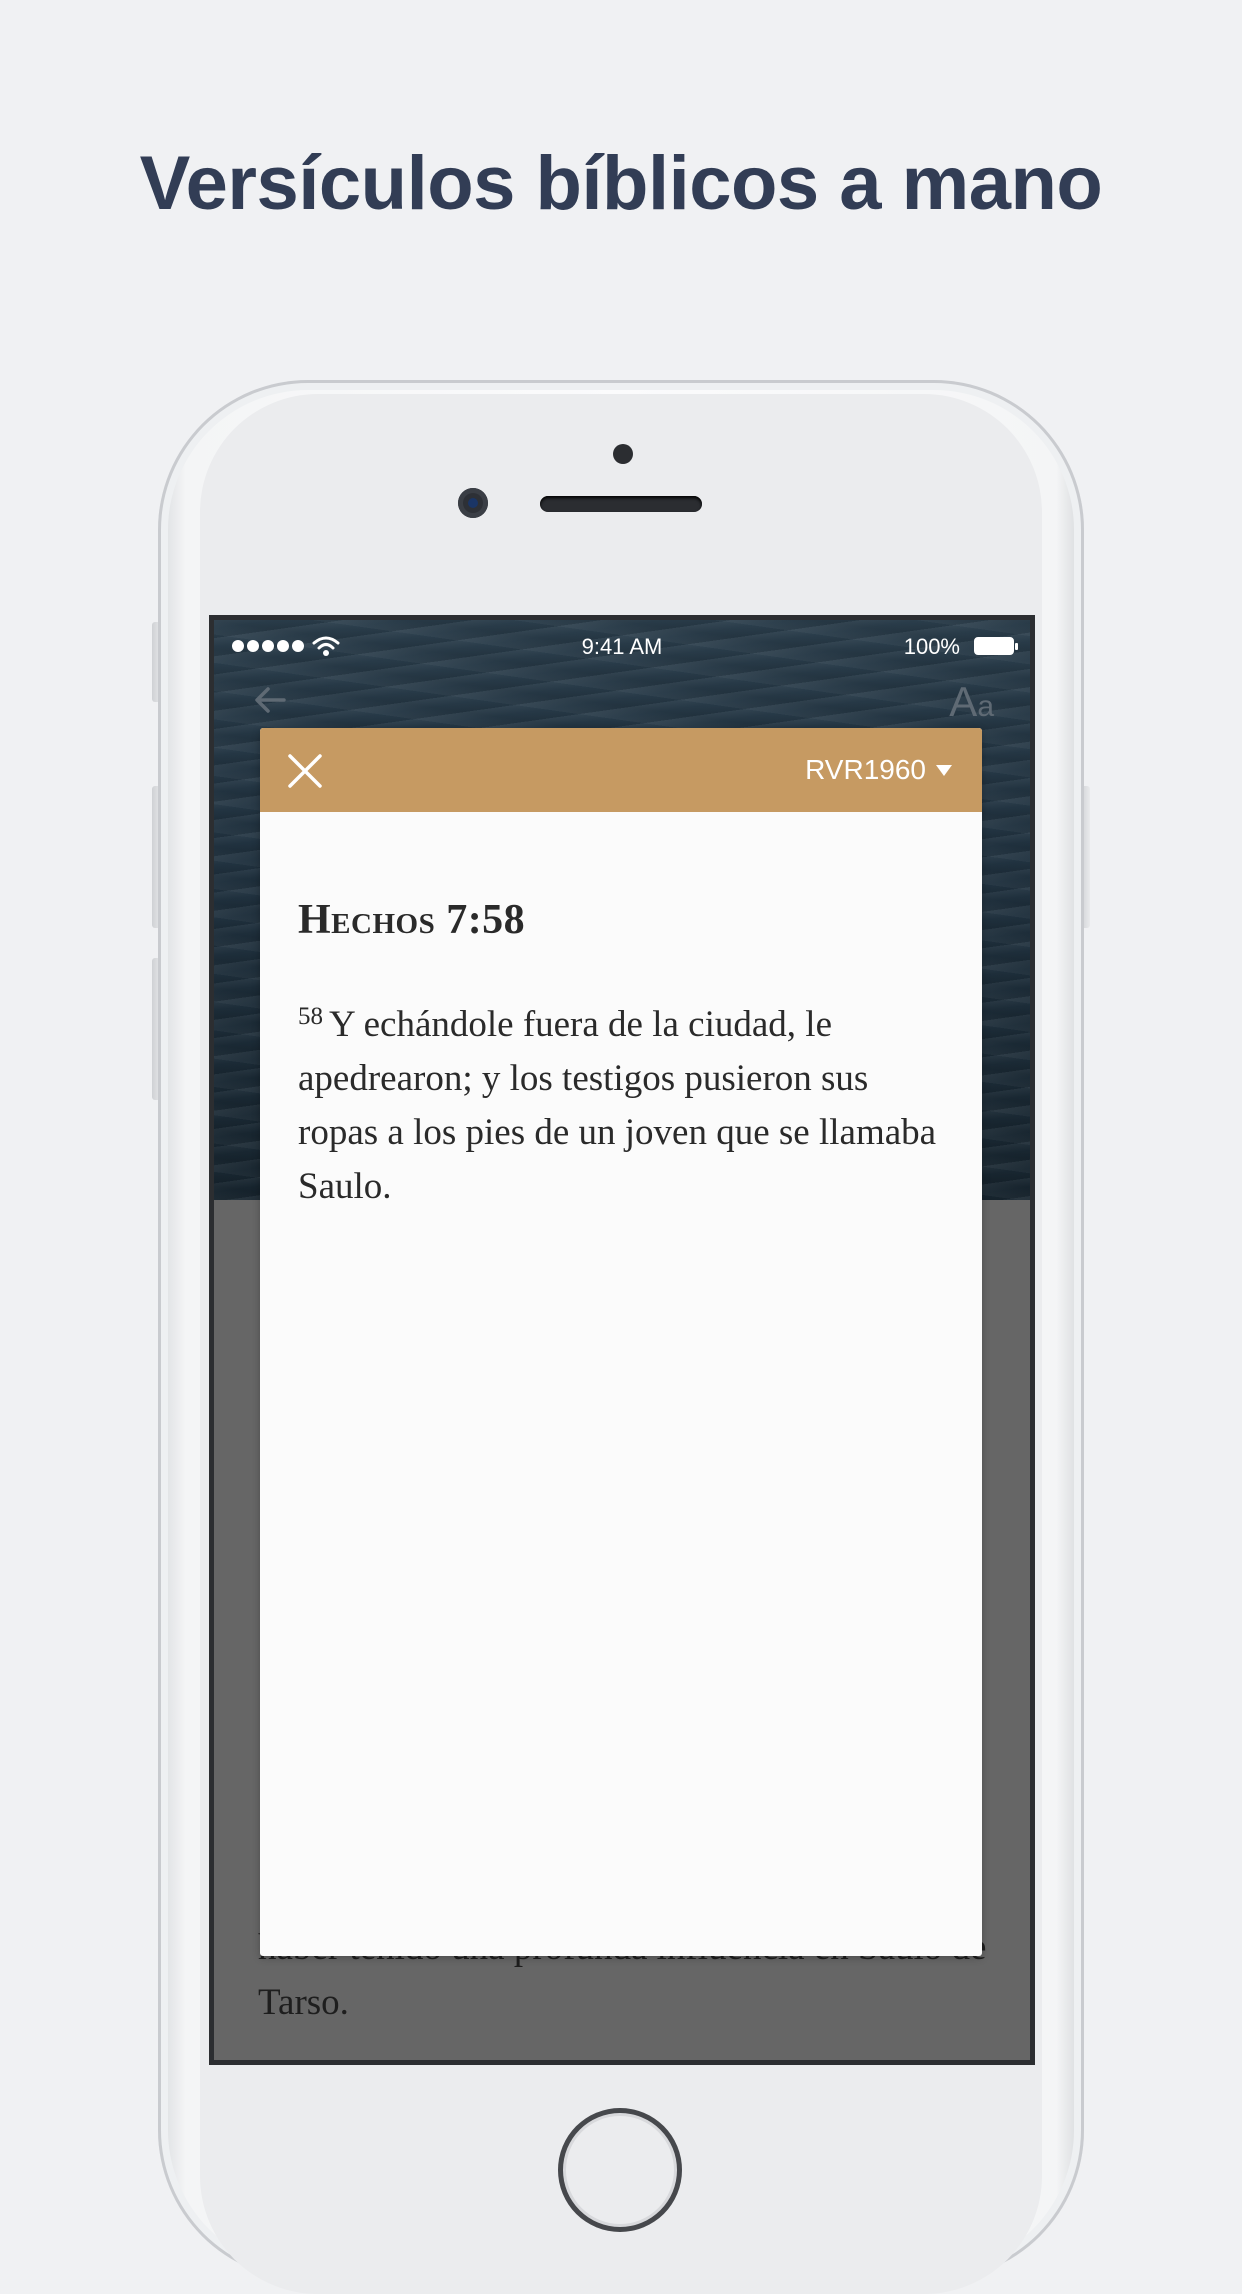 The width and height of the screenshot is (1242, 2294). Describe the element at coordinates (270, 700) in the screenshot. I see `back-arrow-icon` at that location.